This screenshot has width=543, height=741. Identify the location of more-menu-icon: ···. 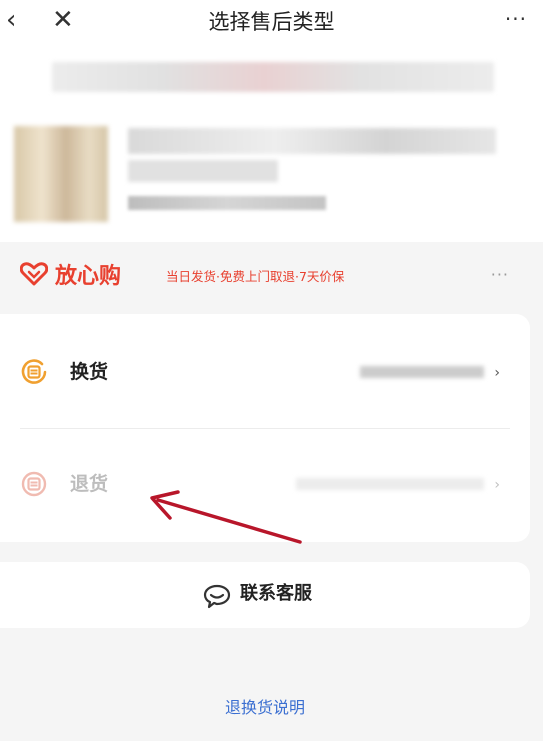
(516, 19).